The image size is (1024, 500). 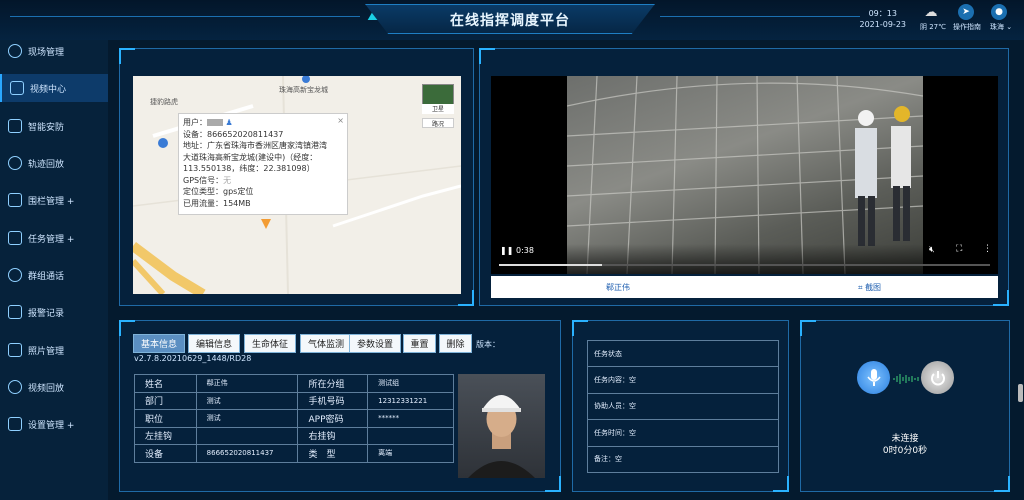 What do you see at coordinates (15, 163) in the screenshot?
I see `track-icon` at bounding box center [15, 163].